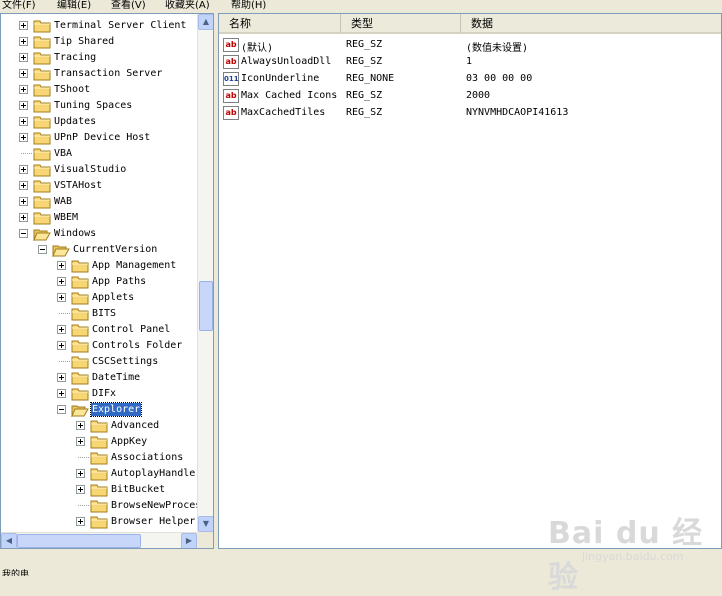 This screenshot has height=596, width=722. I want to click on tree-node-label: App Paths, so click(119, 281).